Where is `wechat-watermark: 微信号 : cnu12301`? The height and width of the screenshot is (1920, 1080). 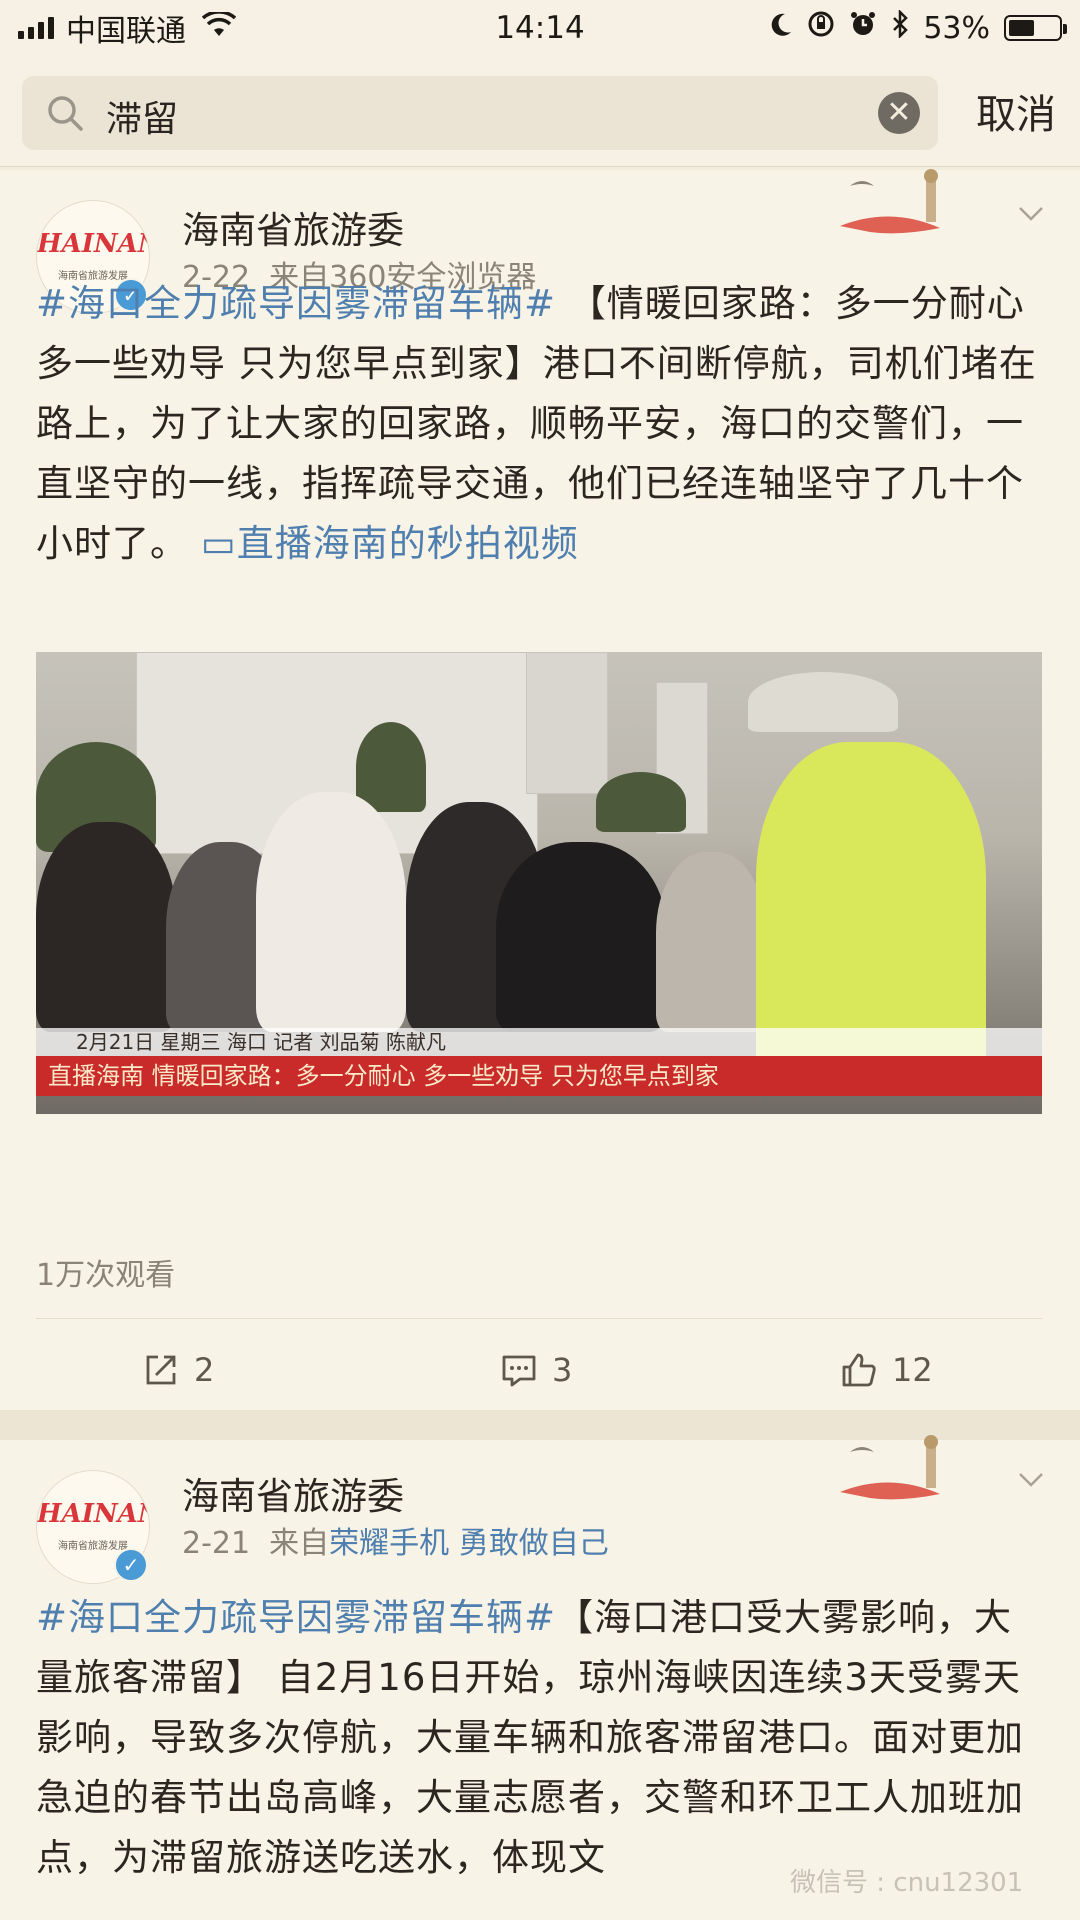
wechat-watermark: 微信号 : cnu12301 is located at coordinates (907, 1883).